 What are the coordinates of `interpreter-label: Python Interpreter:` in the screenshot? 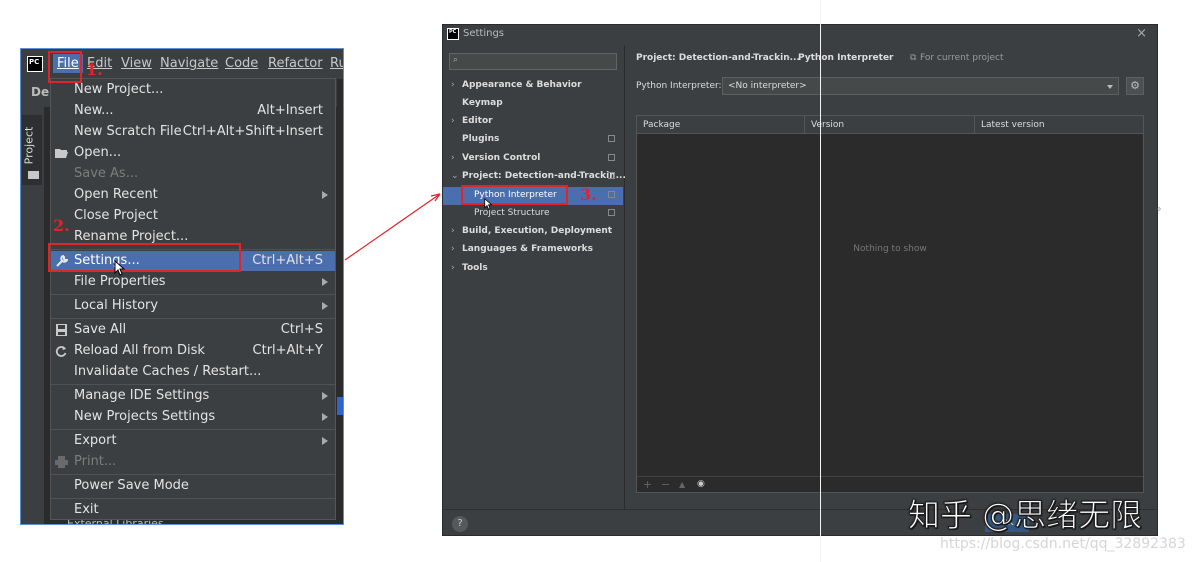 It's located at (679, 86).